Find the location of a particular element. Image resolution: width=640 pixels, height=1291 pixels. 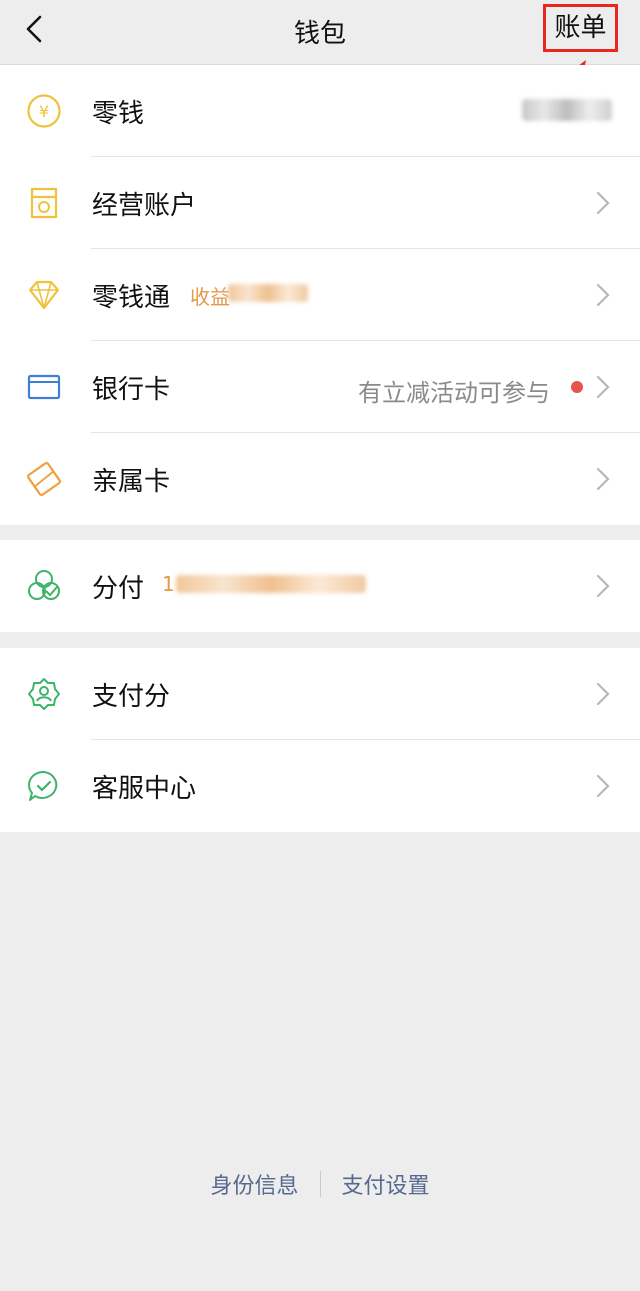

bank-card-icon is located at coordinates (44, 387).